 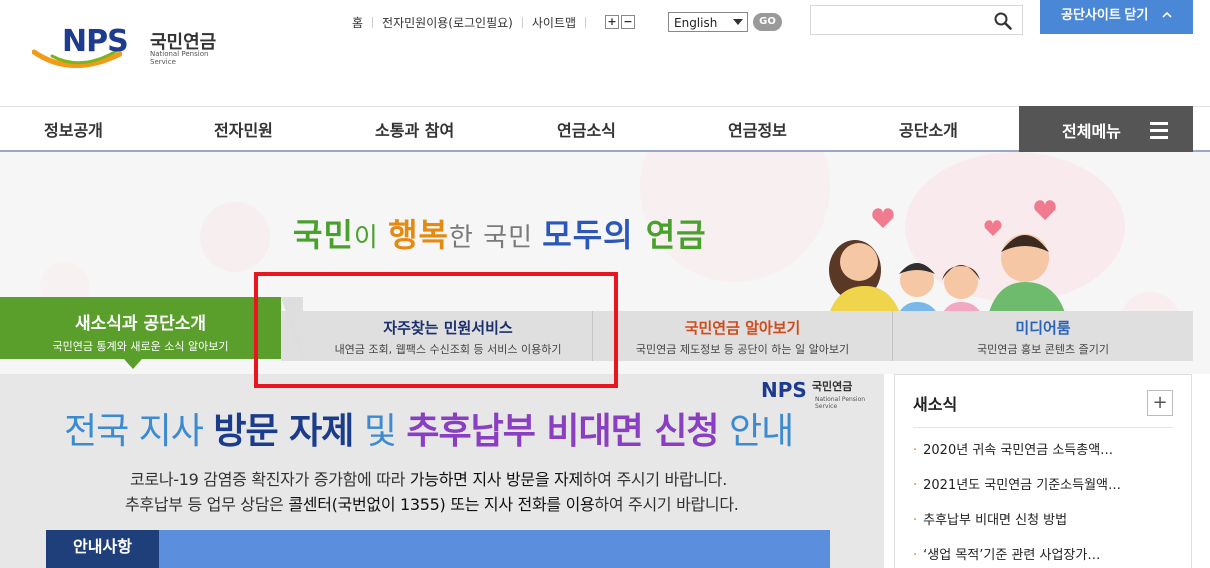 I want to click on language-selected: English, so click(x=696, y=23).